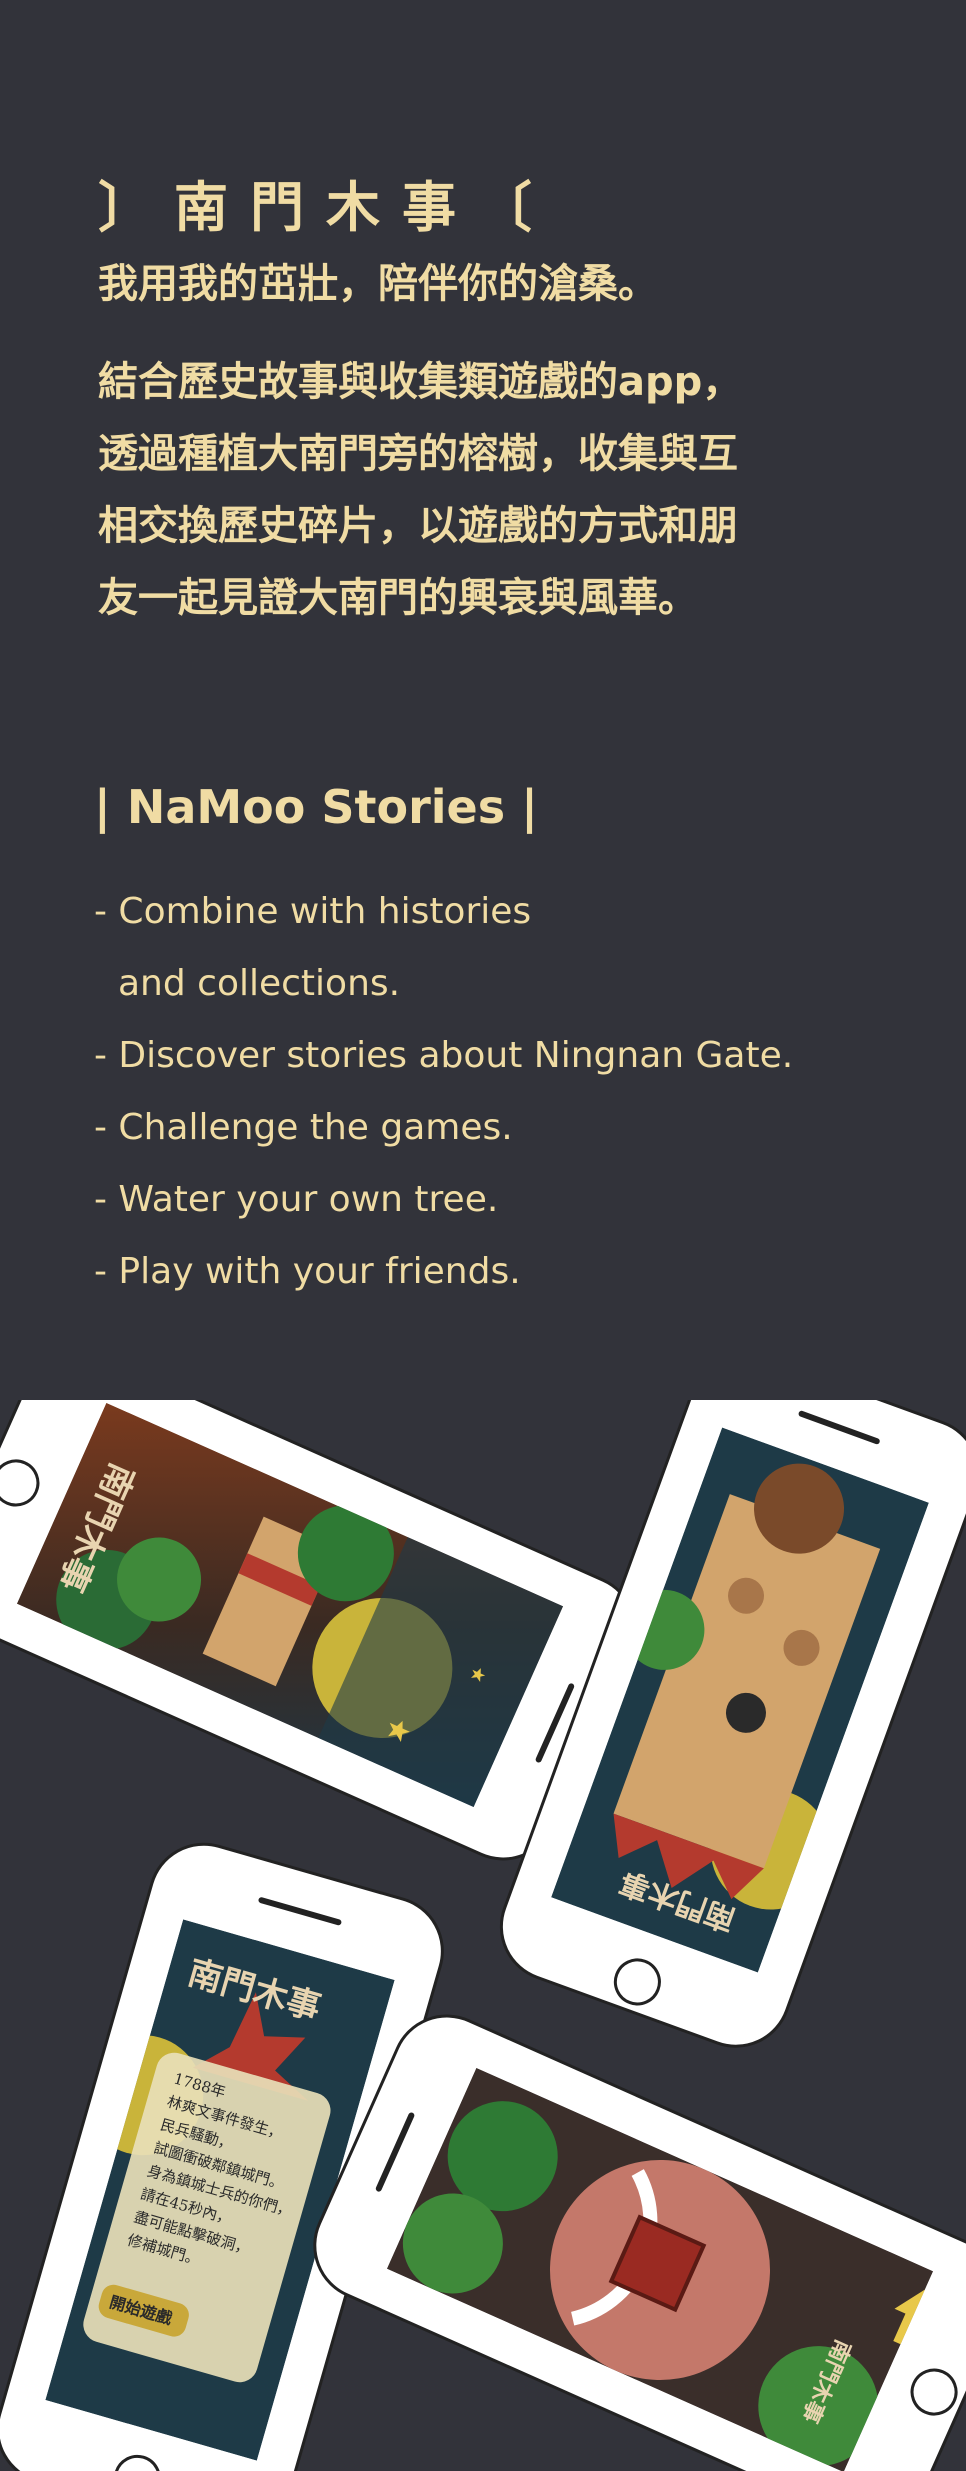 This screenshot has width=966, height=2471. I want to click on feature-text: - Combine with histories, so click(313, 911).